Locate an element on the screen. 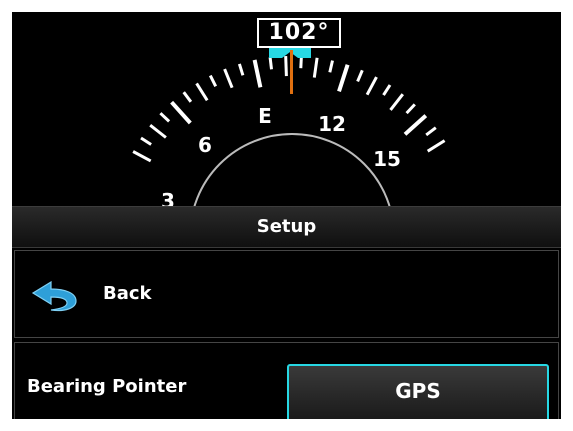 The height and width of the screenshot is (431, 573). title-bar: Setup is located at coordinates (286, 227).